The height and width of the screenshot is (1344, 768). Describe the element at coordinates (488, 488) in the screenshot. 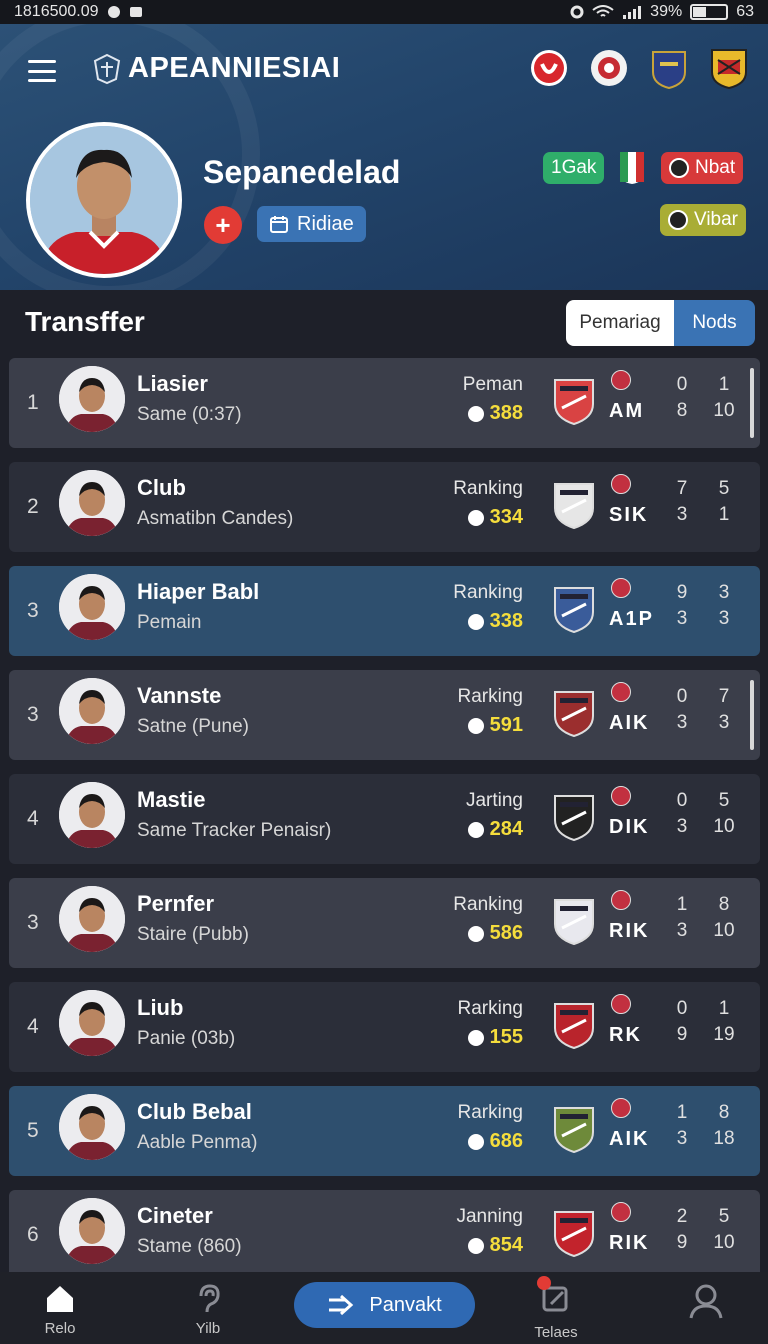

I see `ranking-label: Ranking` at that location.